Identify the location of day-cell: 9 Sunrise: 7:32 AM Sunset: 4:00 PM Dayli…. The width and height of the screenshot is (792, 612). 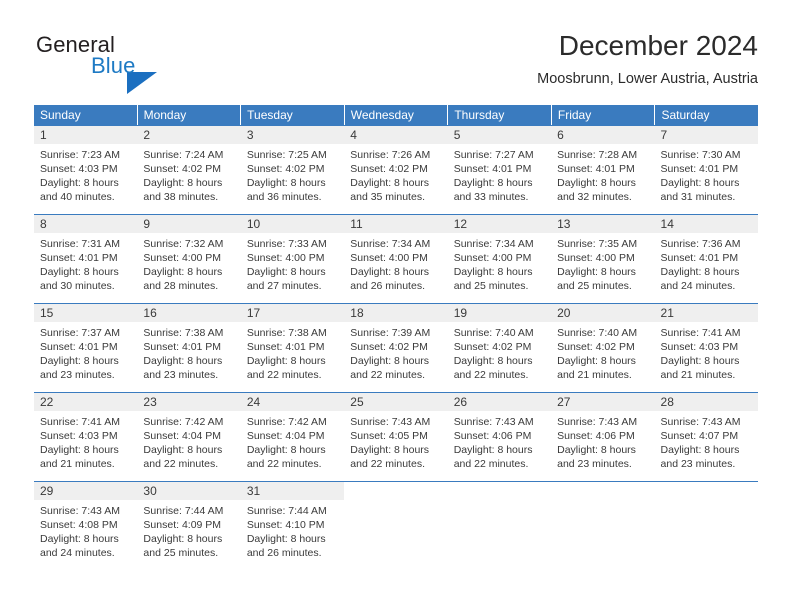
(189, 259).